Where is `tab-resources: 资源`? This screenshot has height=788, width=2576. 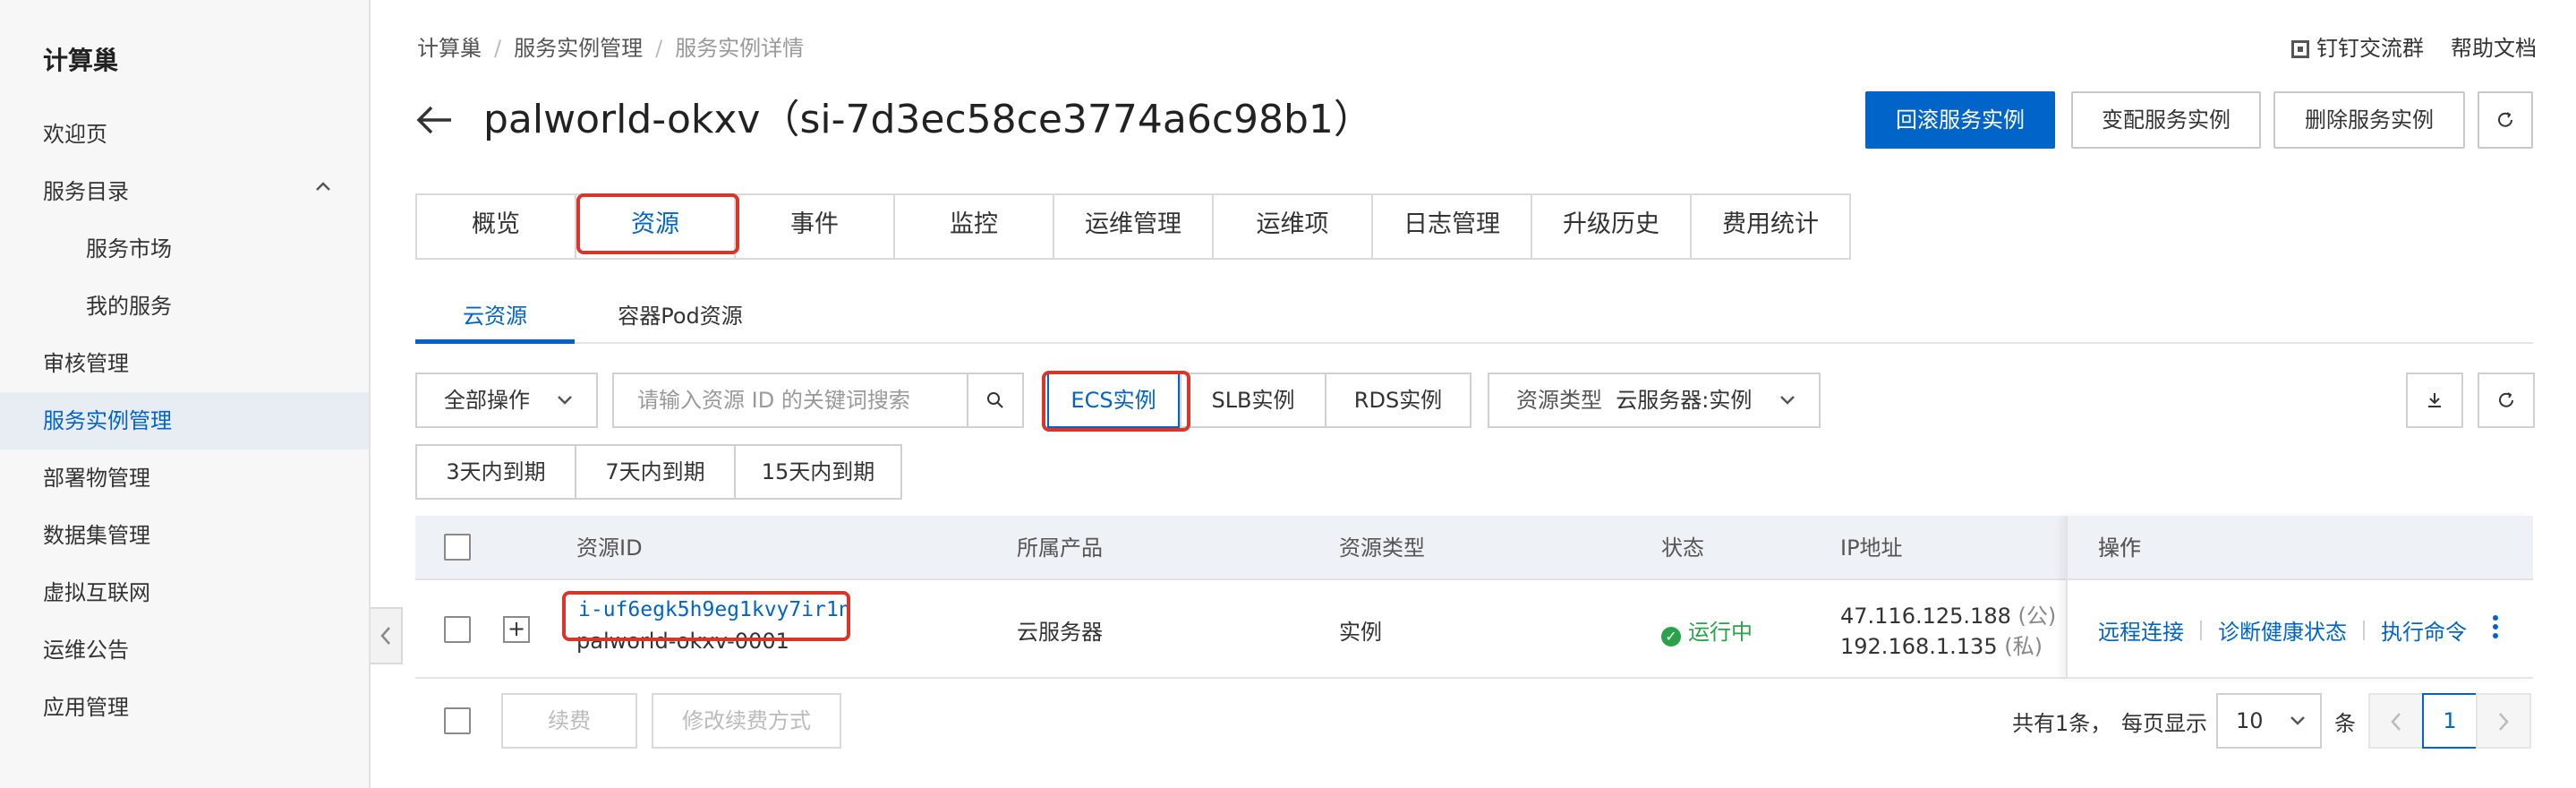
tab-resources: 资源 is located at coordinates (656, 226).